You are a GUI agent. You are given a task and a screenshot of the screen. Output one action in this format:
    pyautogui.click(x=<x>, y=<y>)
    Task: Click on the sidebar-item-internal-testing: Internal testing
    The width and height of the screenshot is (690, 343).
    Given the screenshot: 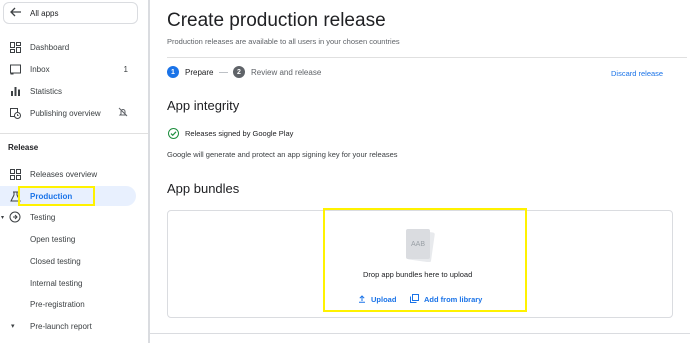 What is the action you would take?
    pyautogui.click(x=70, y=283)
    